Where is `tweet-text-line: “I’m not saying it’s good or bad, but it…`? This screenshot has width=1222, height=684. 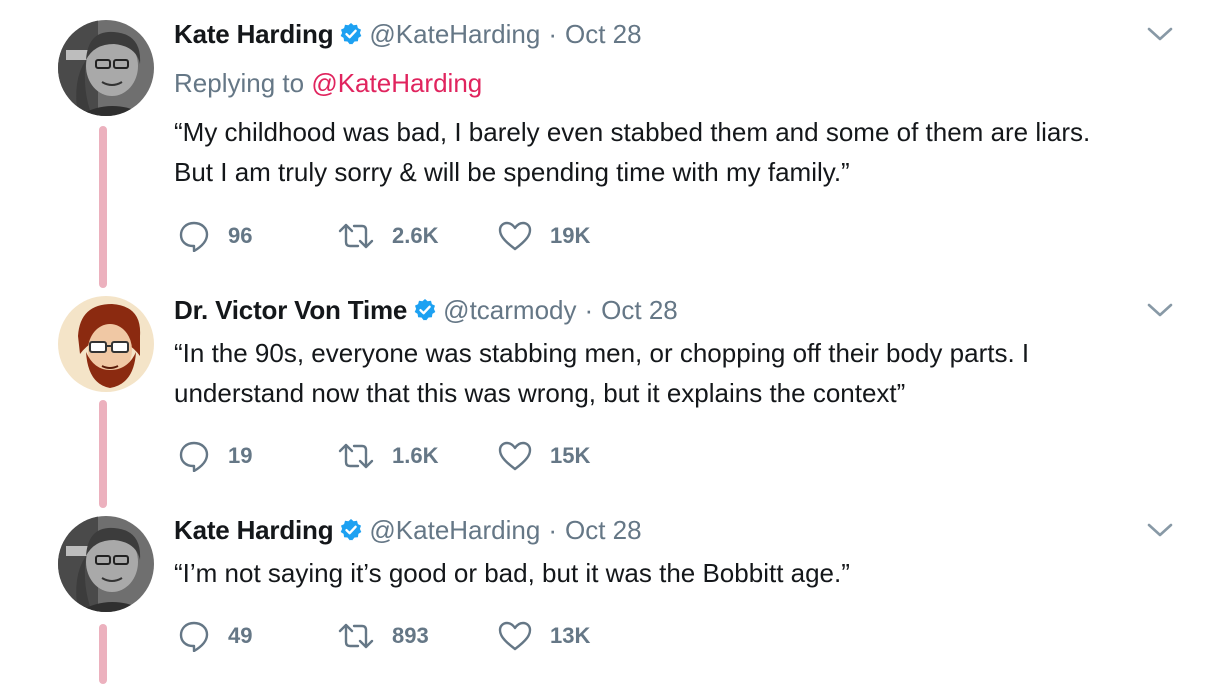
tweet-text-line: “I’m not saying it’s good or bad, but it… is located at coordinates (512, 573).